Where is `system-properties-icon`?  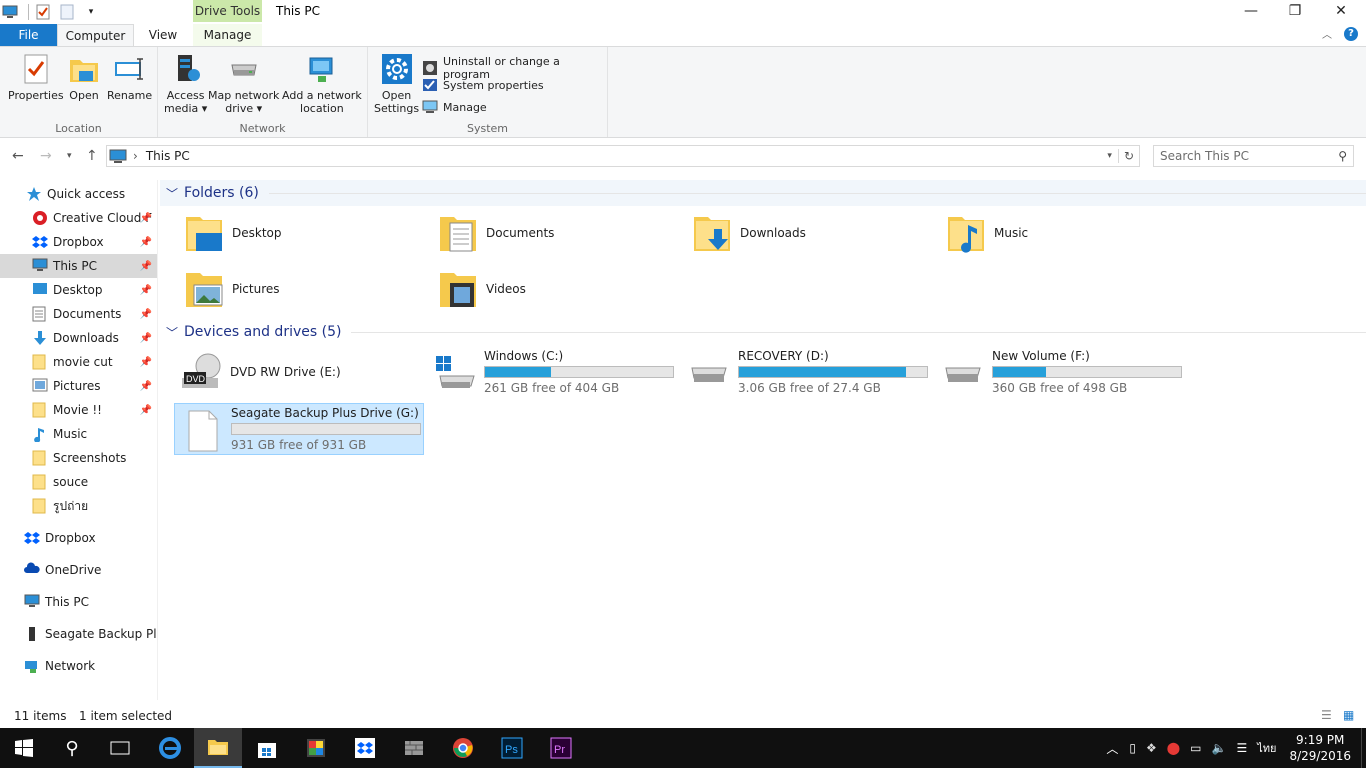 system-properties-icon is located at coordinates (430, 85).